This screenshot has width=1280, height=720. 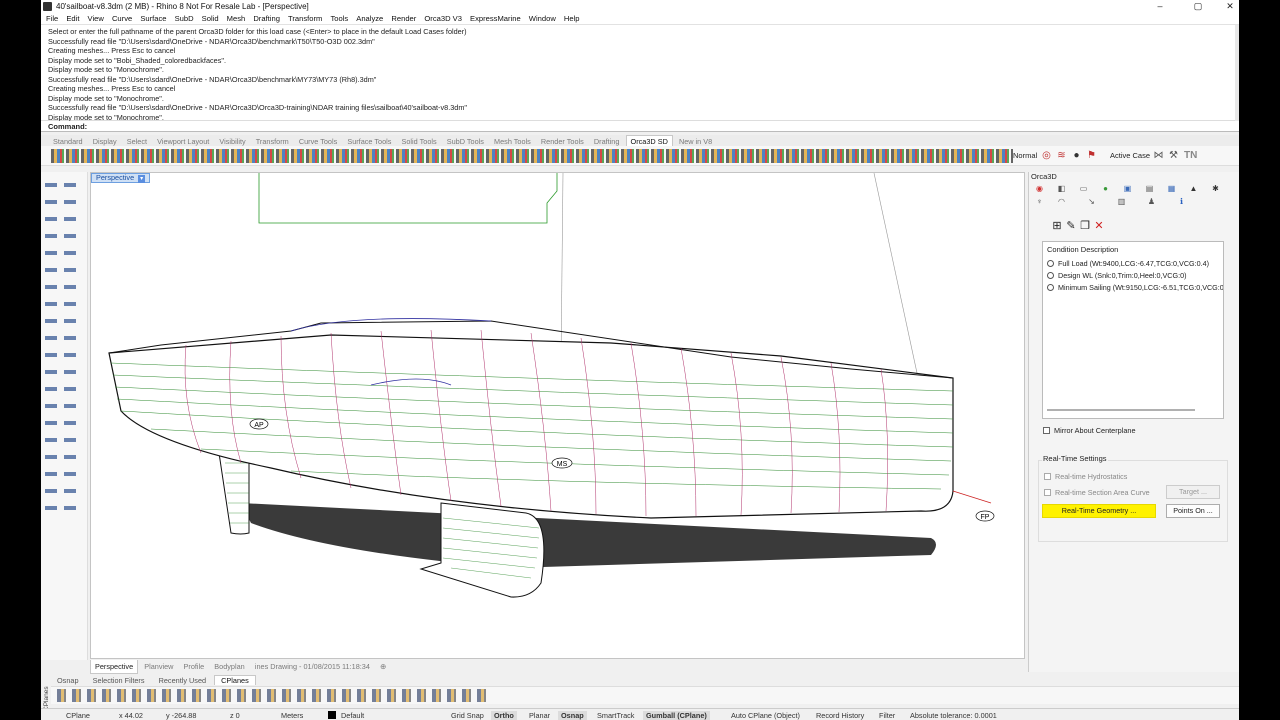 I want to click on tools-icon: ⚒, so click(x=1173, y=155).